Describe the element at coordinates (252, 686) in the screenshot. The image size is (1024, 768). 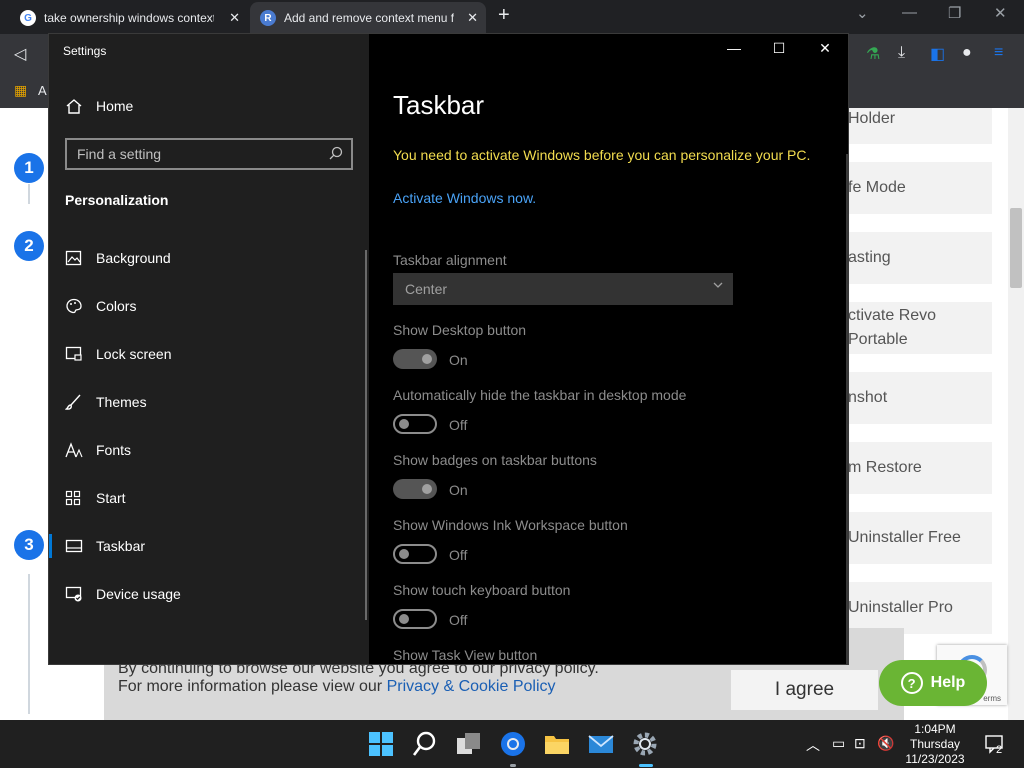
I see `cookie-line-2: For more information please view our` at that location.